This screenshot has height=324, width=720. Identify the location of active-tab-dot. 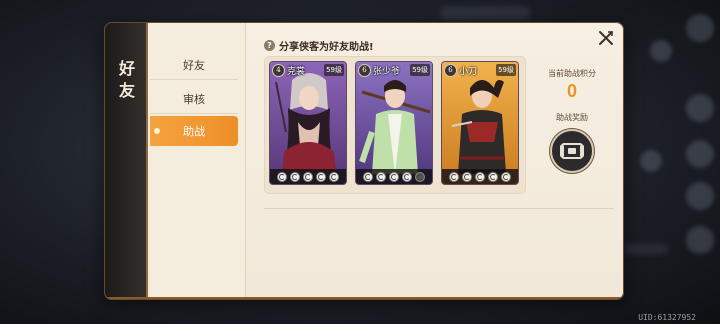
(157, 131).